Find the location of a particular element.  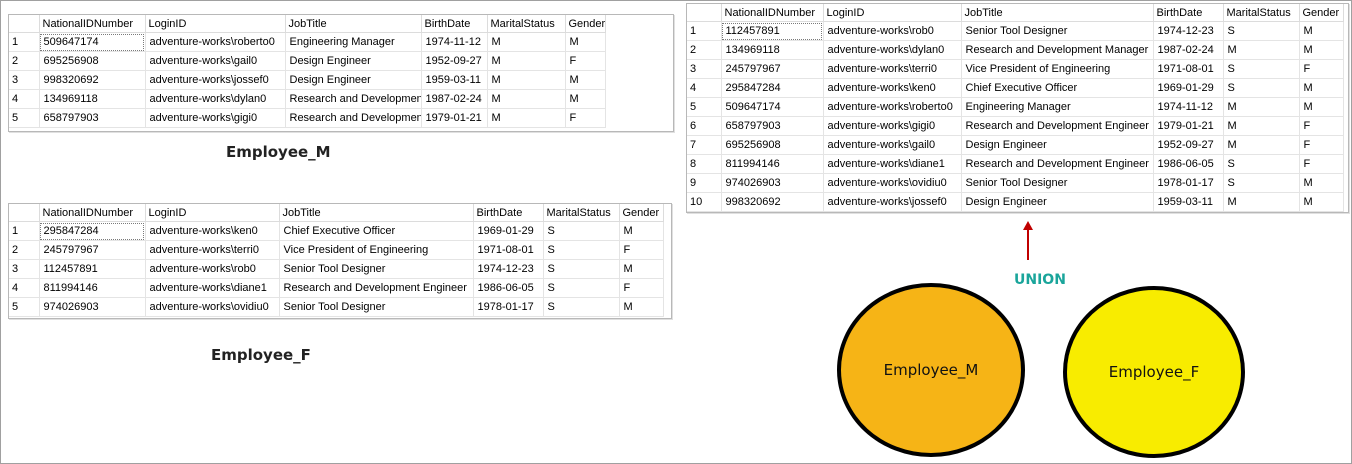

table-cell: adventure-works\diane1 is located at coordinates (212, 288).